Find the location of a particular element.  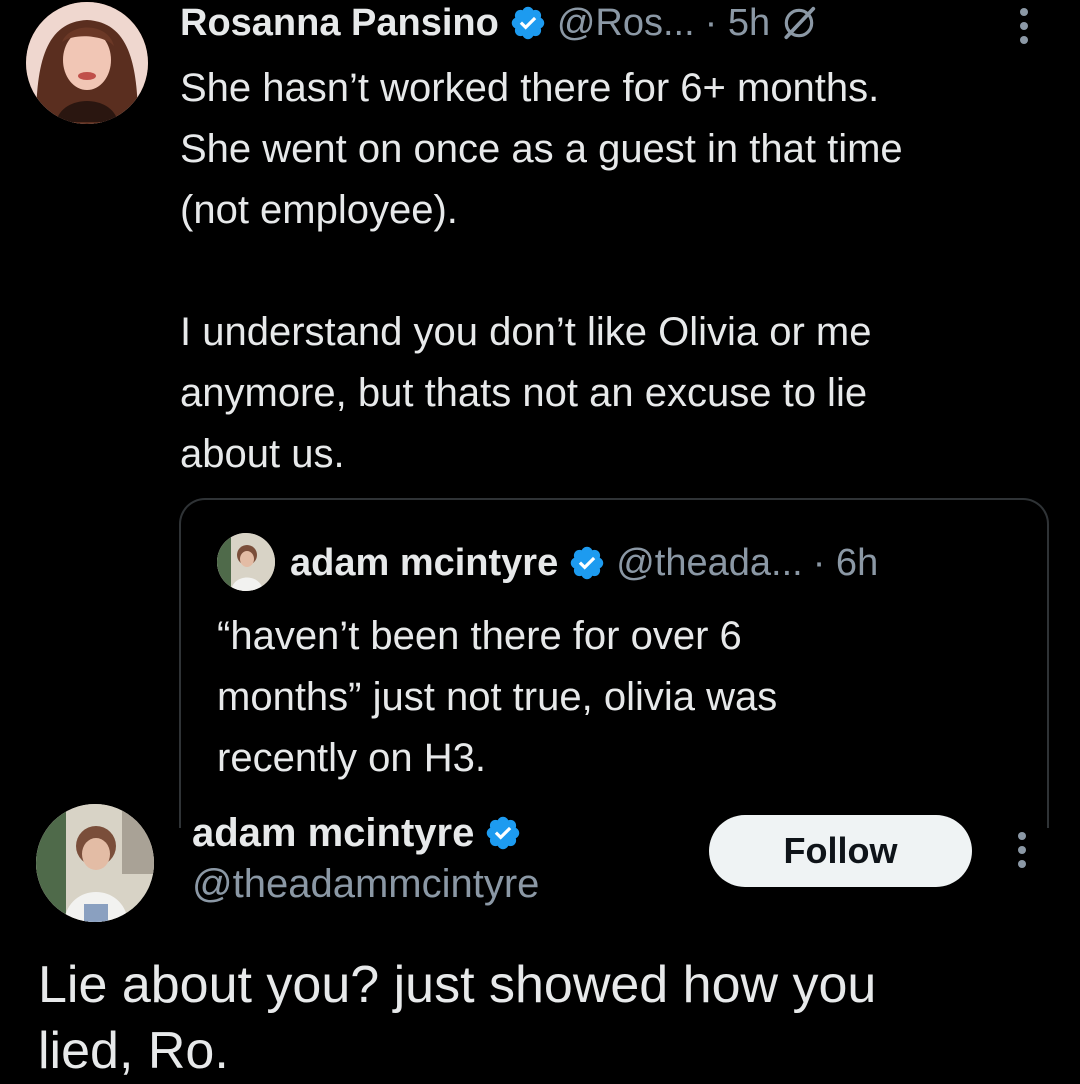

quoted-tweet-time: · 6h is located at coordinates (845, 562).